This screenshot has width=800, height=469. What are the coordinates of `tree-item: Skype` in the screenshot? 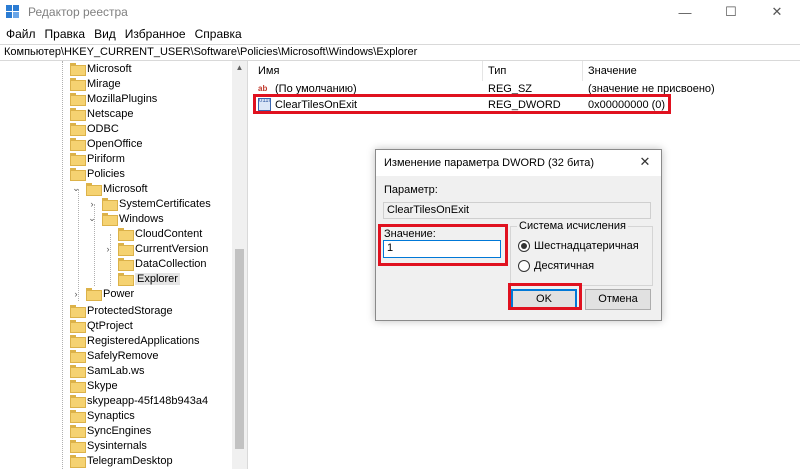 It's located at (86, 385).